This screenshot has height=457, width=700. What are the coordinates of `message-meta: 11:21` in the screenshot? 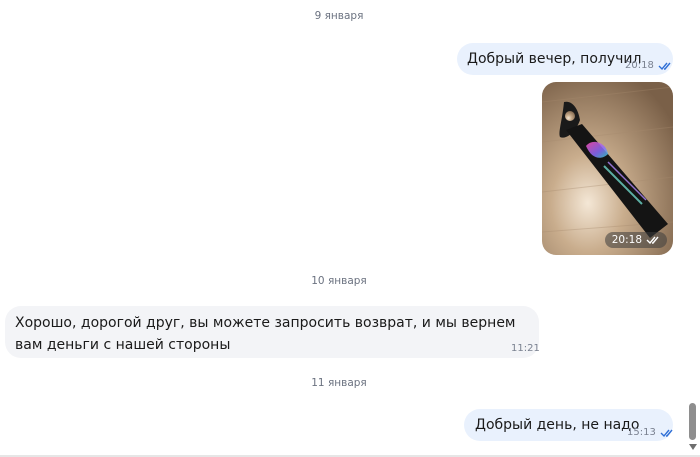 It's located at (525, 349).